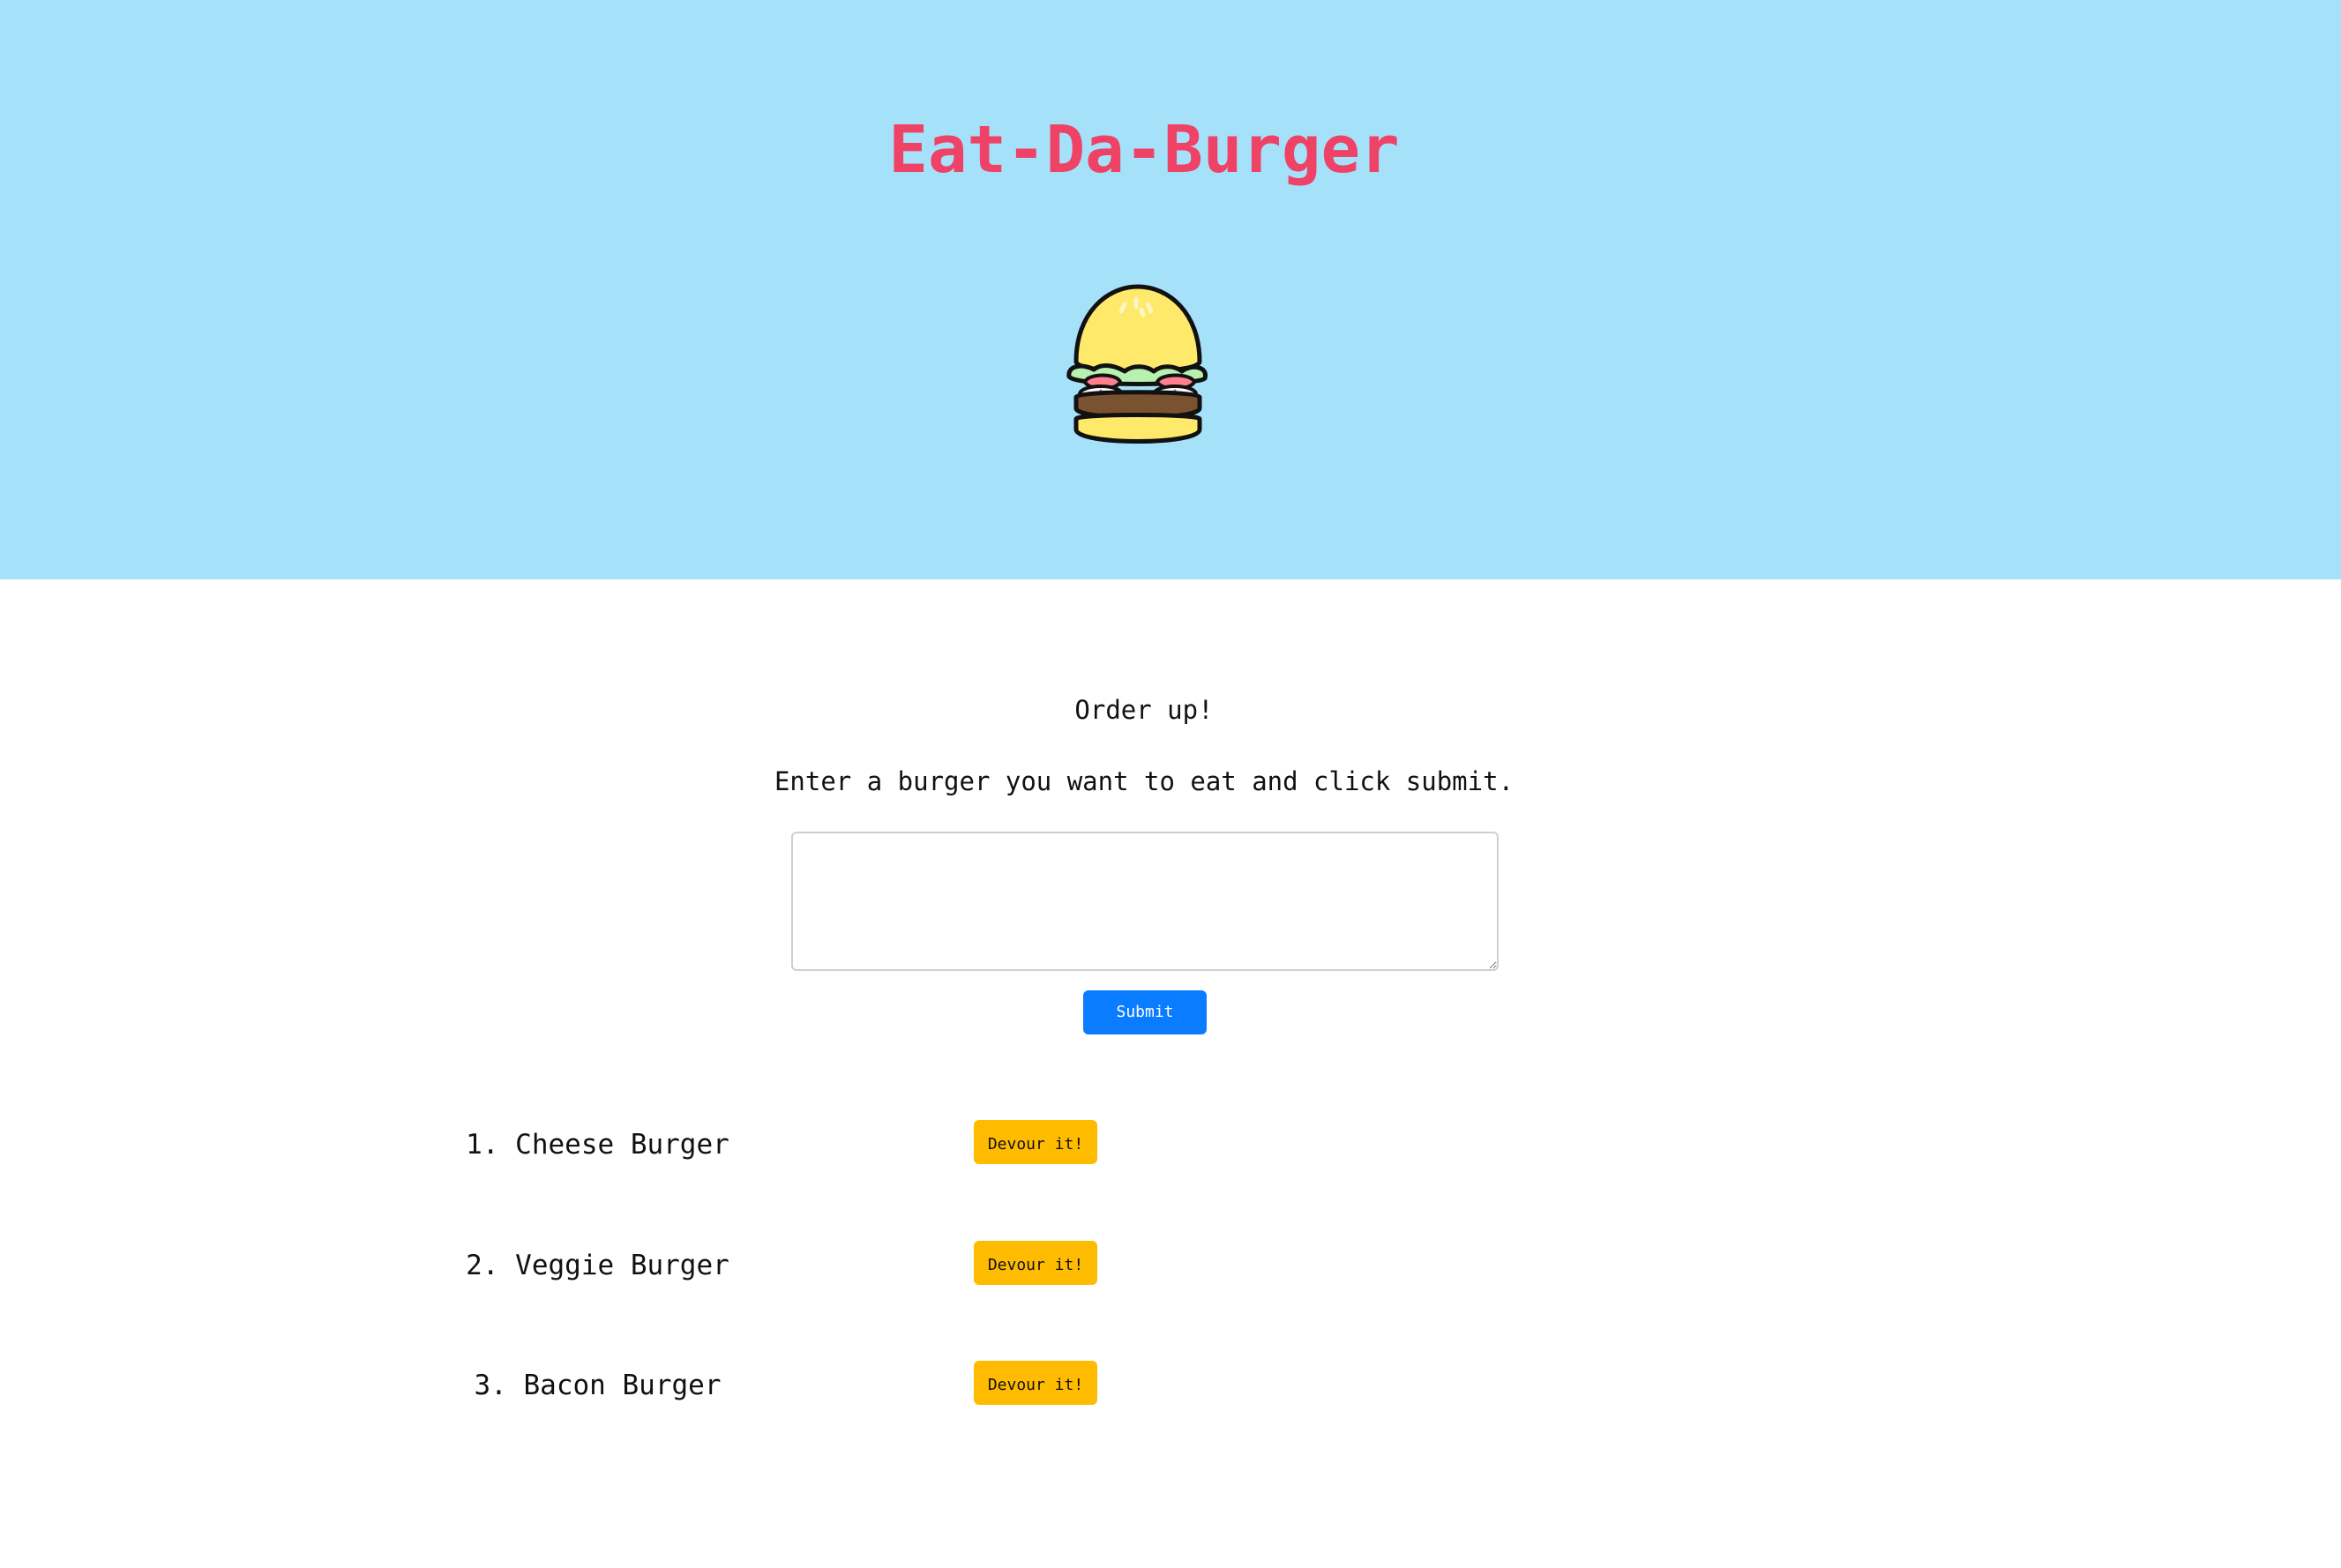 This screenshot has height=1568, width=2341. What do you see at coordinates (1137, 364) in the screenshot?
I see `burger-icon` at bounding box center [1137, 364].